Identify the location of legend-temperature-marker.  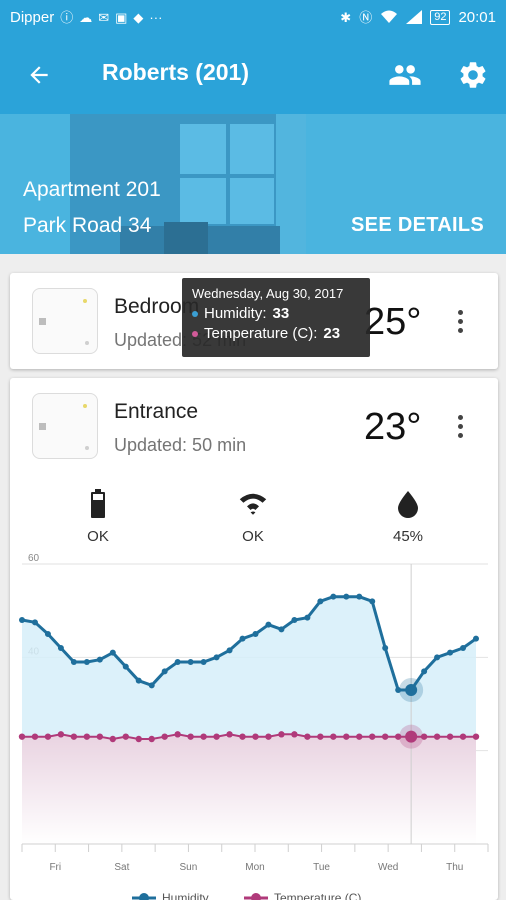
(256, 896).